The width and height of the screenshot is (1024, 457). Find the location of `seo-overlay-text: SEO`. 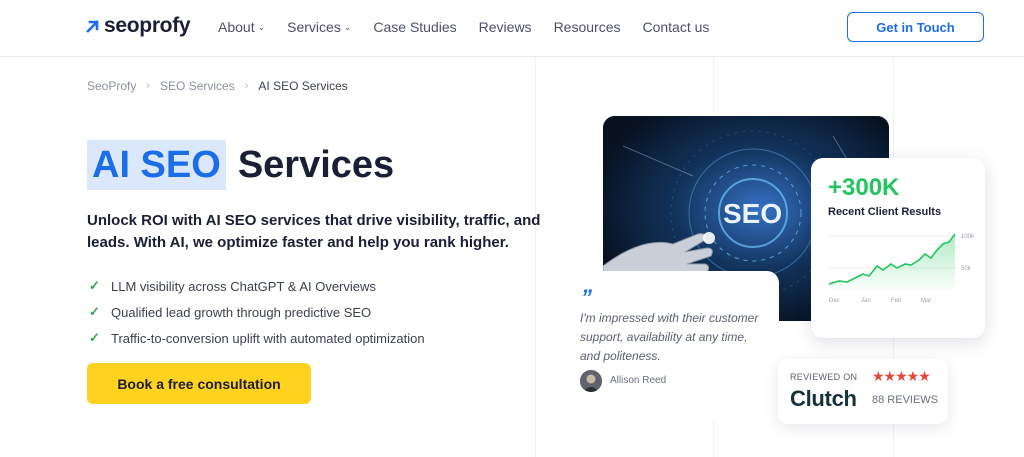

seo-overlay-text: SEO is located at coordinates (753, 213).